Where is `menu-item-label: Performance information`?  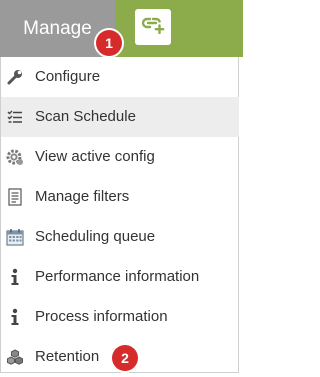 menu-item-label: Performance information is located at coordinates (117, 276).